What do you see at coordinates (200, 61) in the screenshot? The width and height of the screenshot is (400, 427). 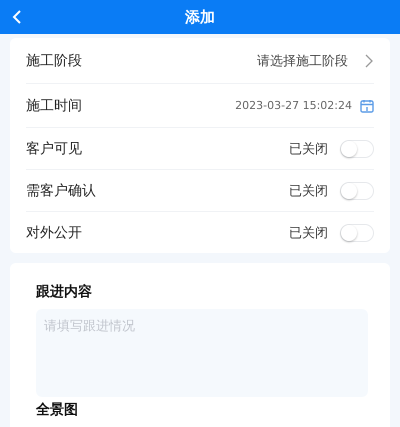 I see `select-row: 施工阶段 请选择施工阶段` at bounding box center [200, 61].